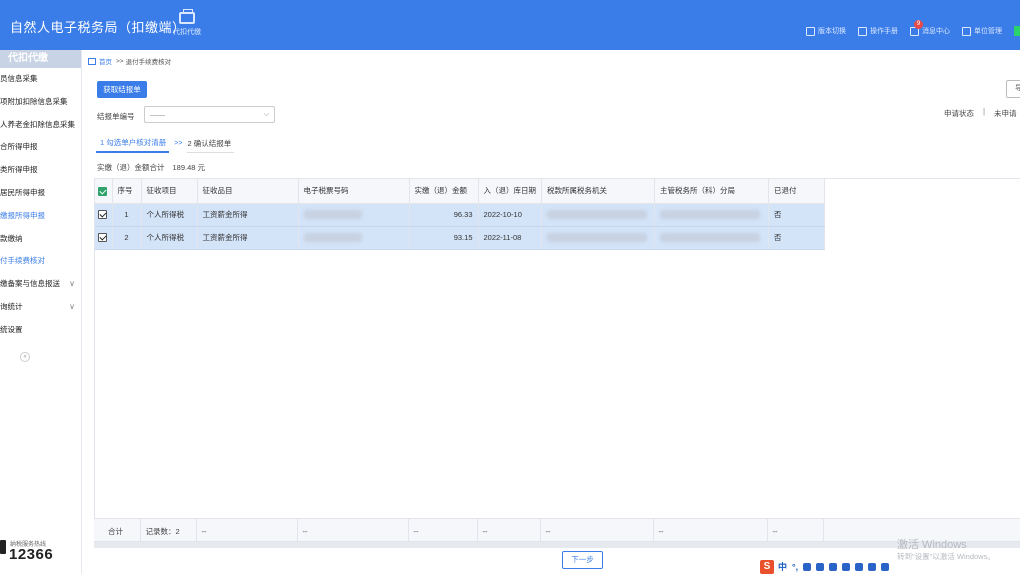  What do you see at coordinates (30, 284) in the screenshot?
I see `sidebar-item-label: 缴备案与信息报送` at bounding box center [30, 284].